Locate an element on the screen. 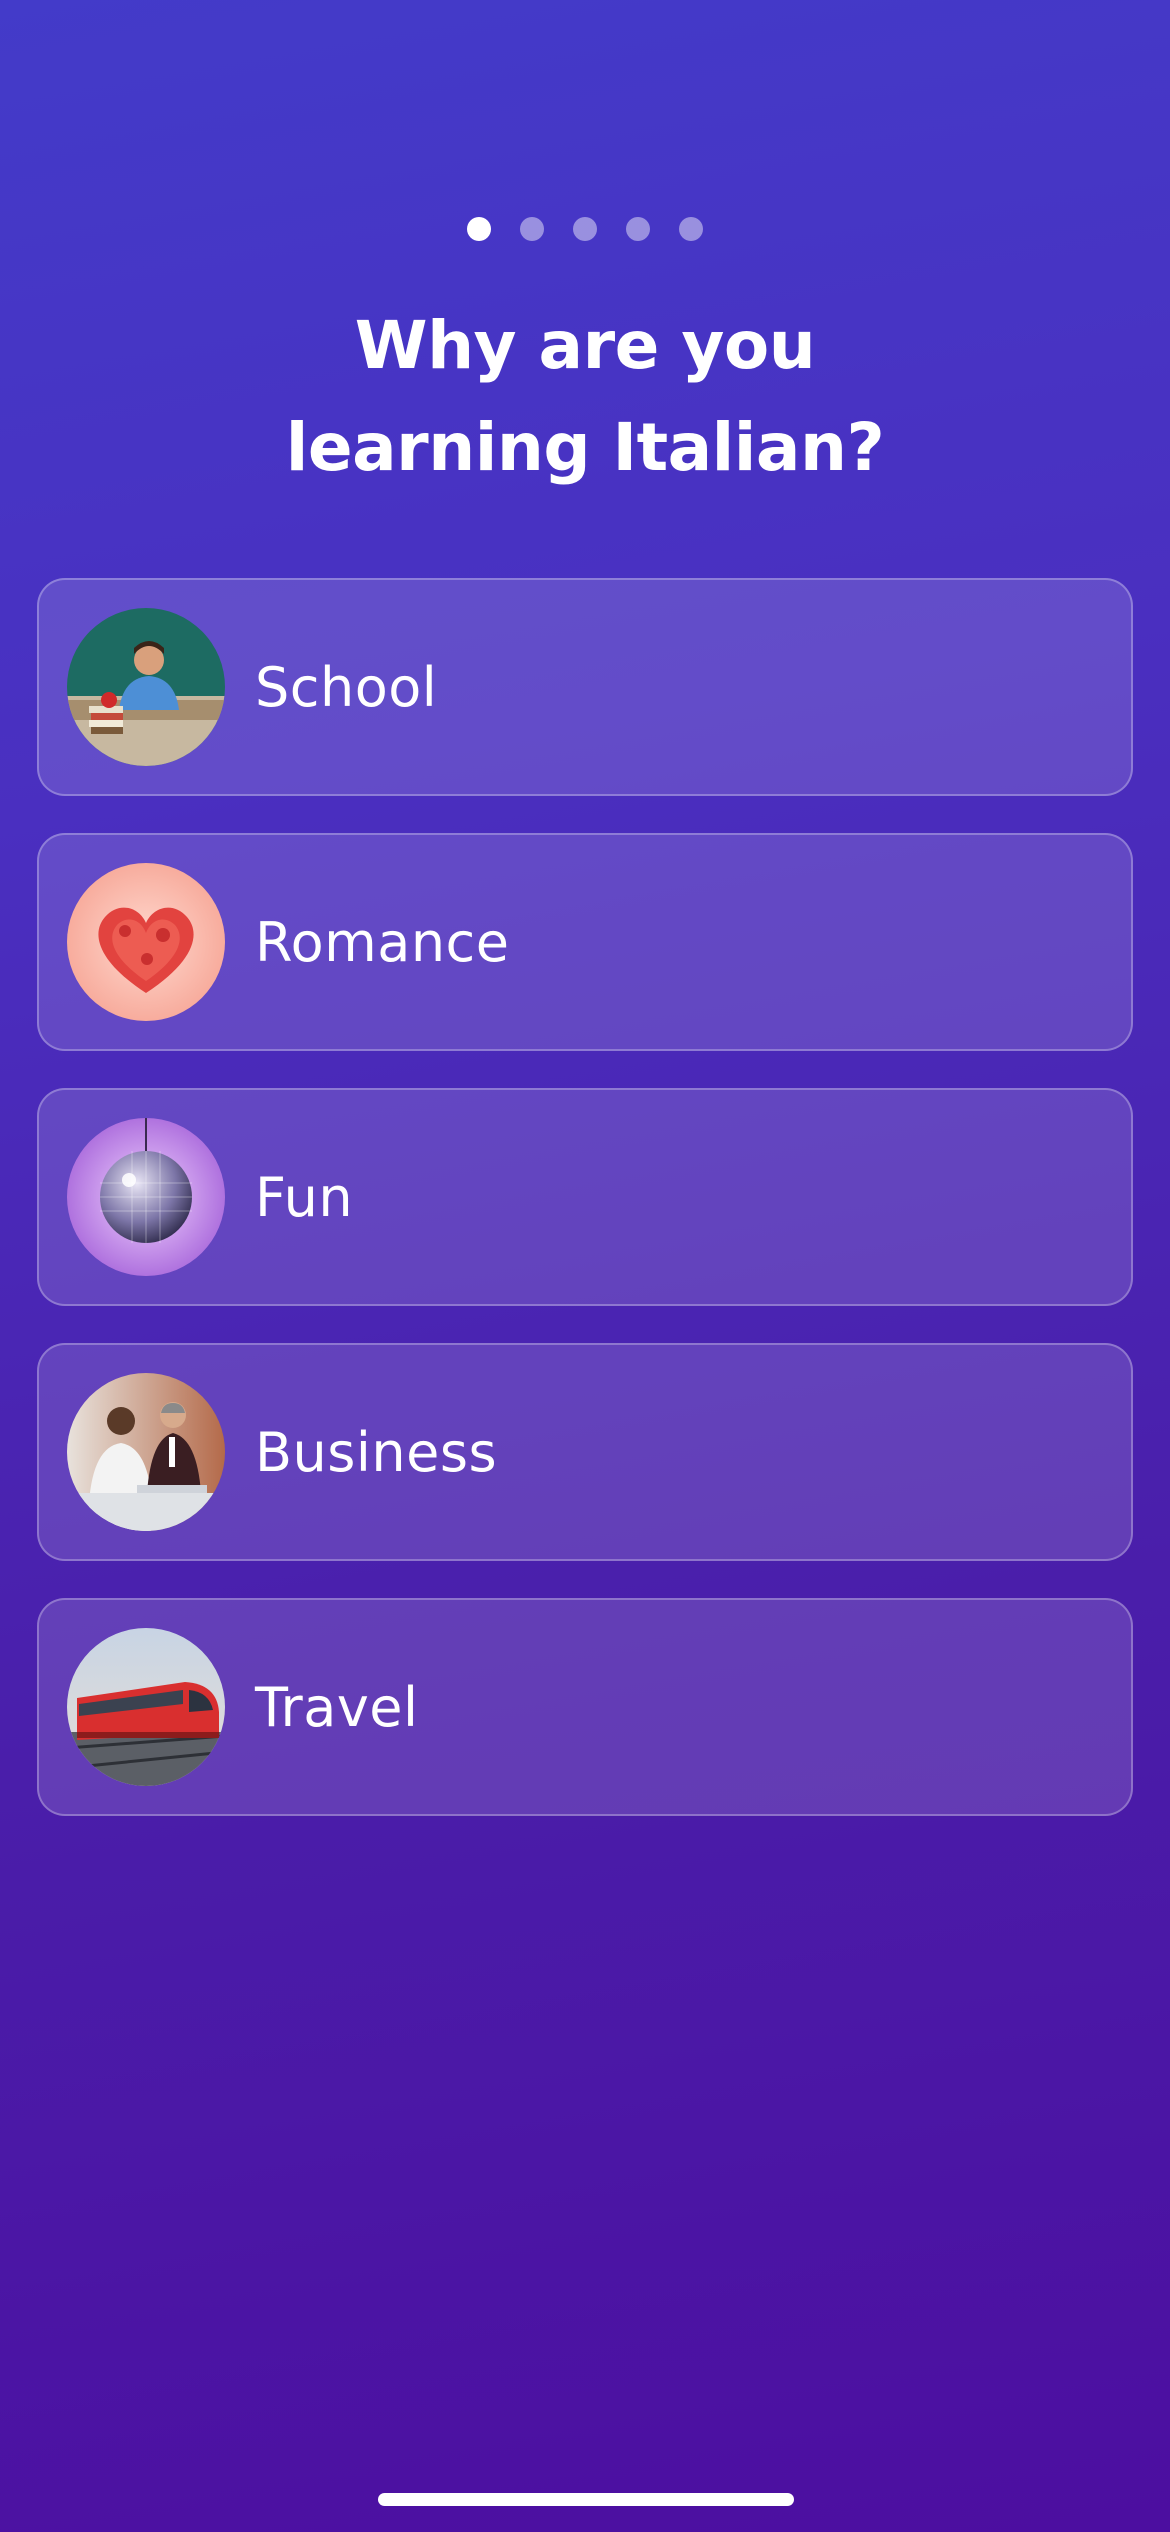 This screenshot has height=2532, width=1170. progress-dots is located at coordinates (585, 229).